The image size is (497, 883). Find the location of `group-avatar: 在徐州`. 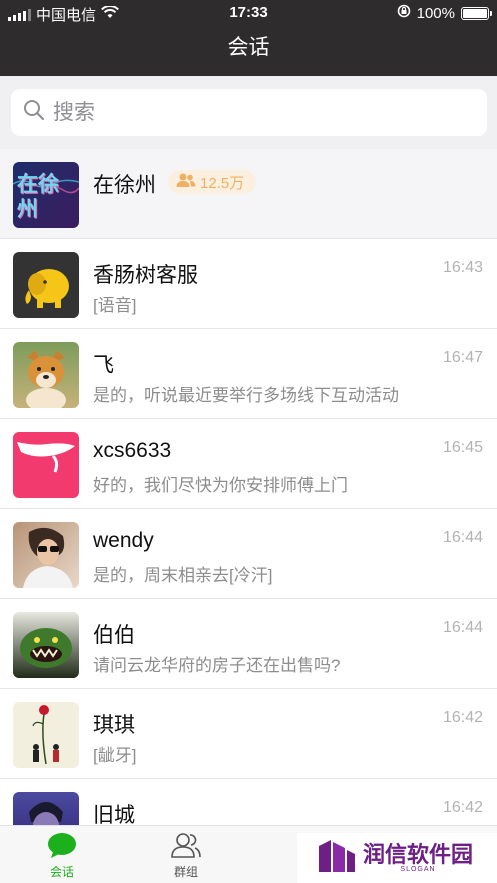

group-avatar: 在徐州 is located at coordinates (46, 195).